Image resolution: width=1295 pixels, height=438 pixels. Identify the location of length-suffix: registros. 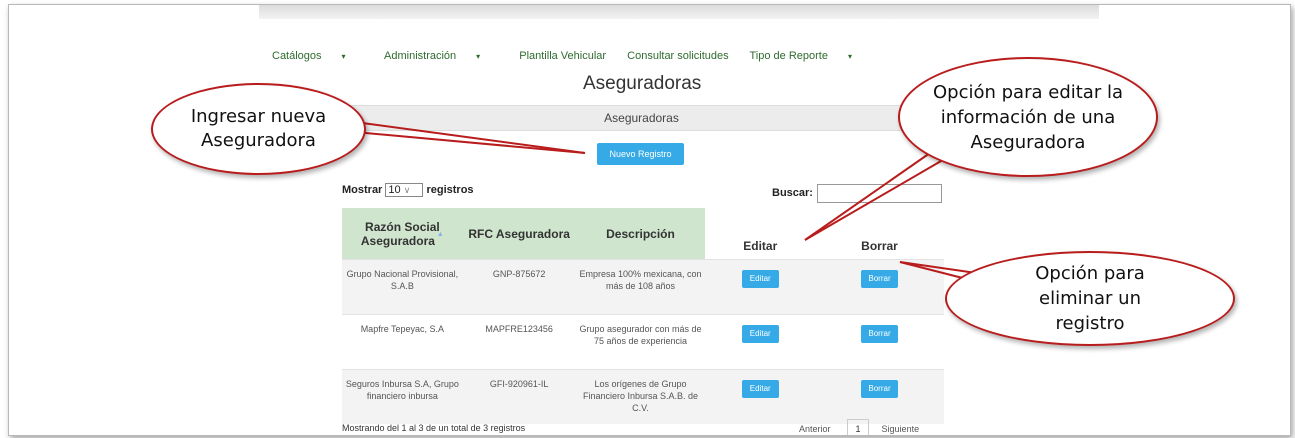
(450, 189).